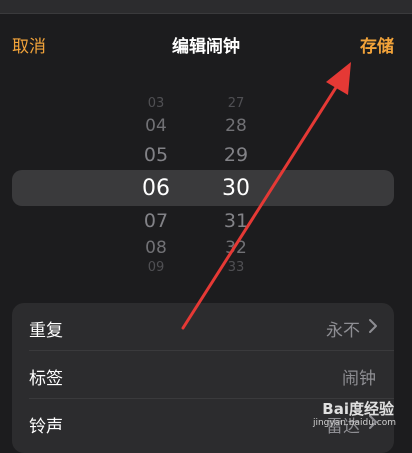 The height and width of the screenshot is (453, 412). Describe the element at coordinates (156, 221) in the screenshot. I see `hour-option: 07` at that location.